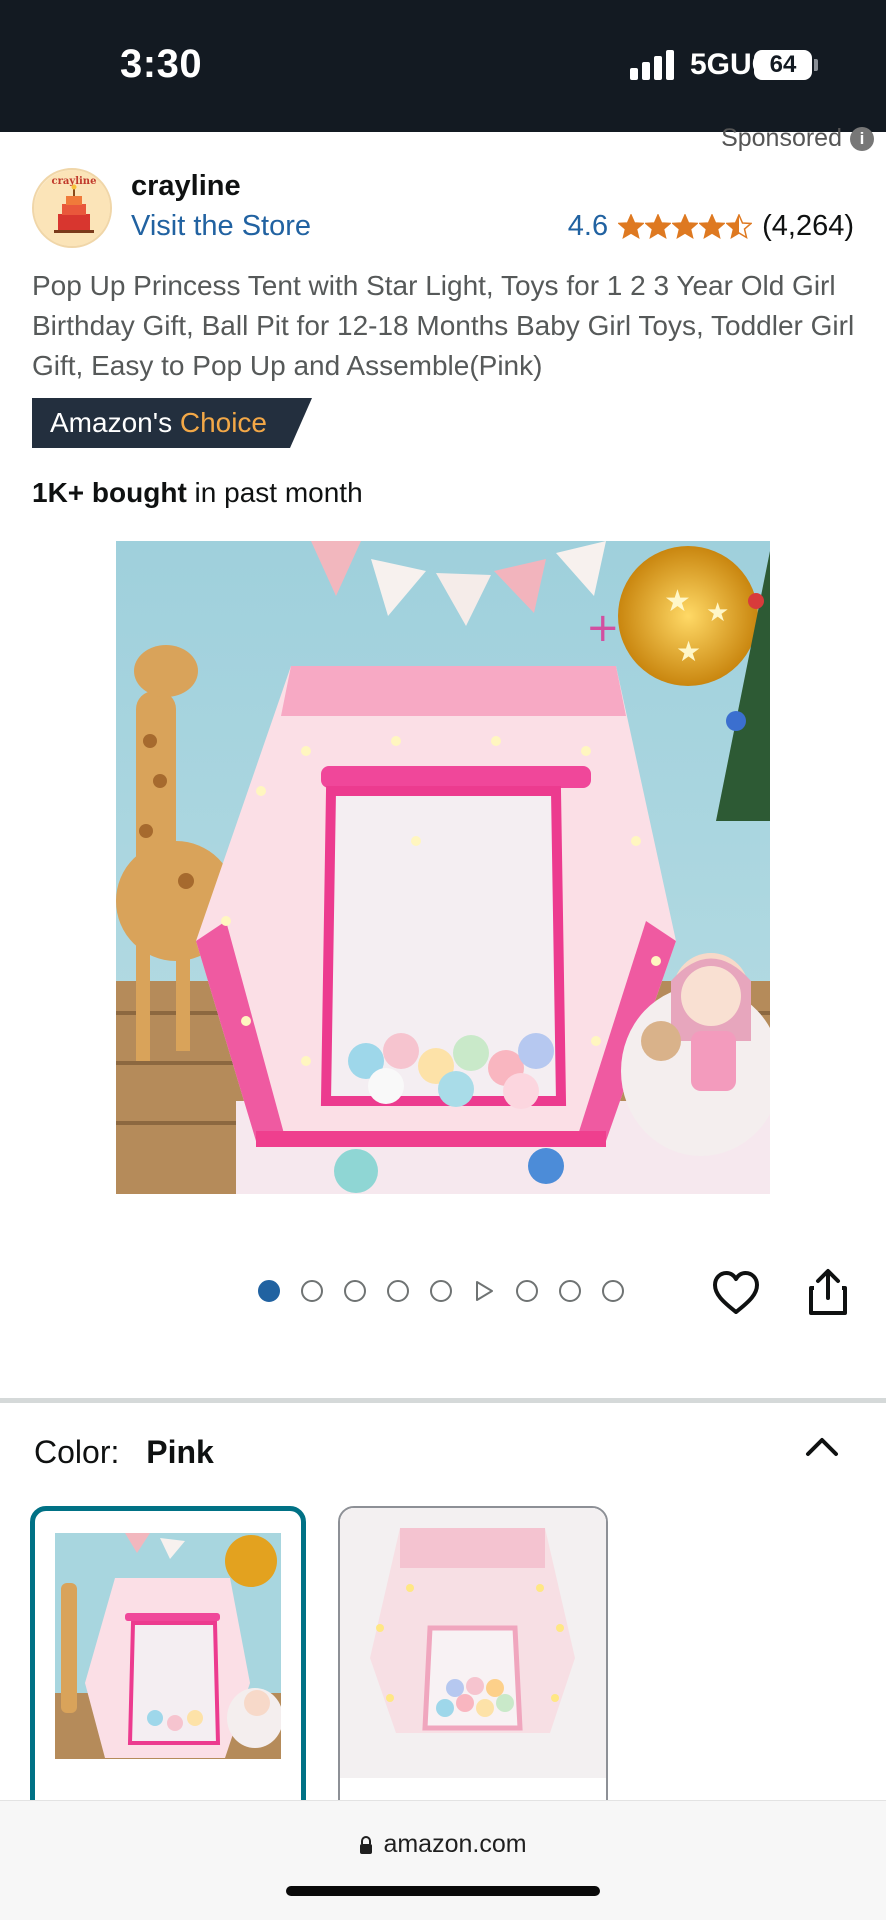  Describe the element at coordinates (74, 181) in the screenshot. I see `brand-logo-text: crayline` at that location.